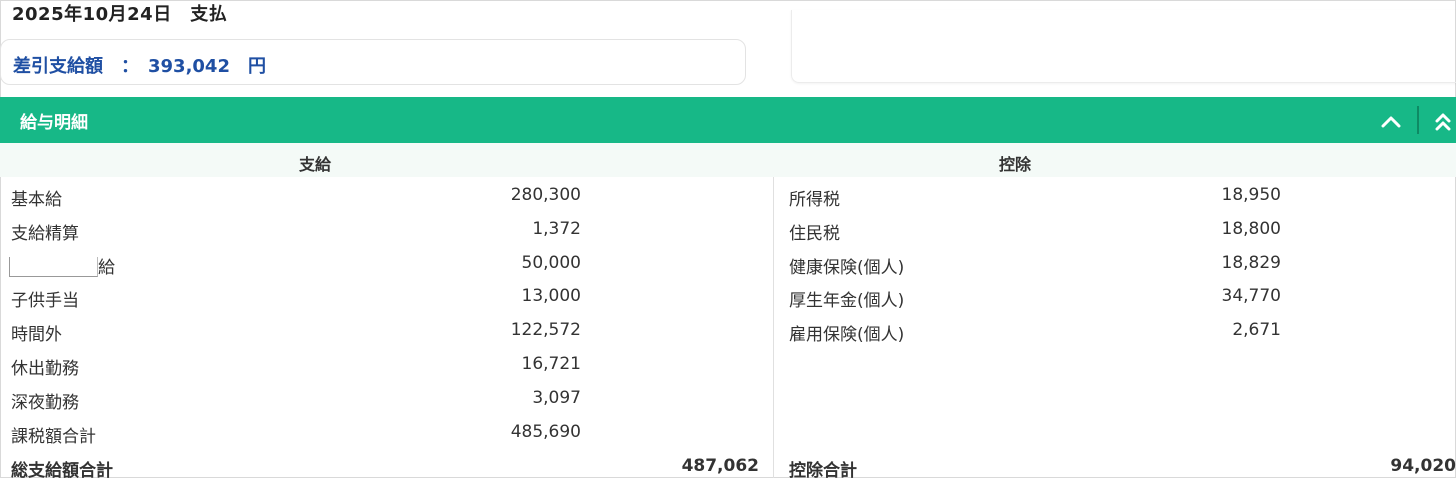 The height and width of the screenshot is (481, 1456). I want to click on net-pay-box: 差引支給額 ： 393,042 円, so click(373, 62).